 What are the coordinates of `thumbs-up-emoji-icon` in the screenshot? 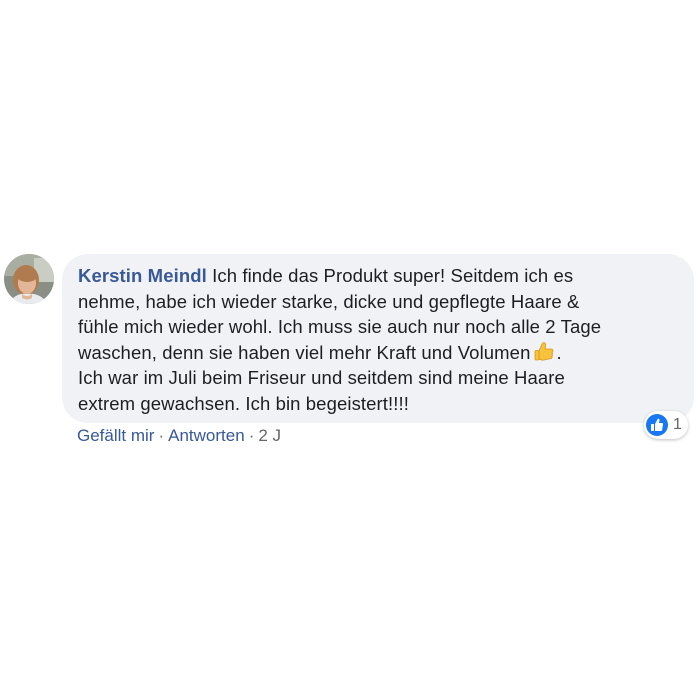 It's located at (544, 352).